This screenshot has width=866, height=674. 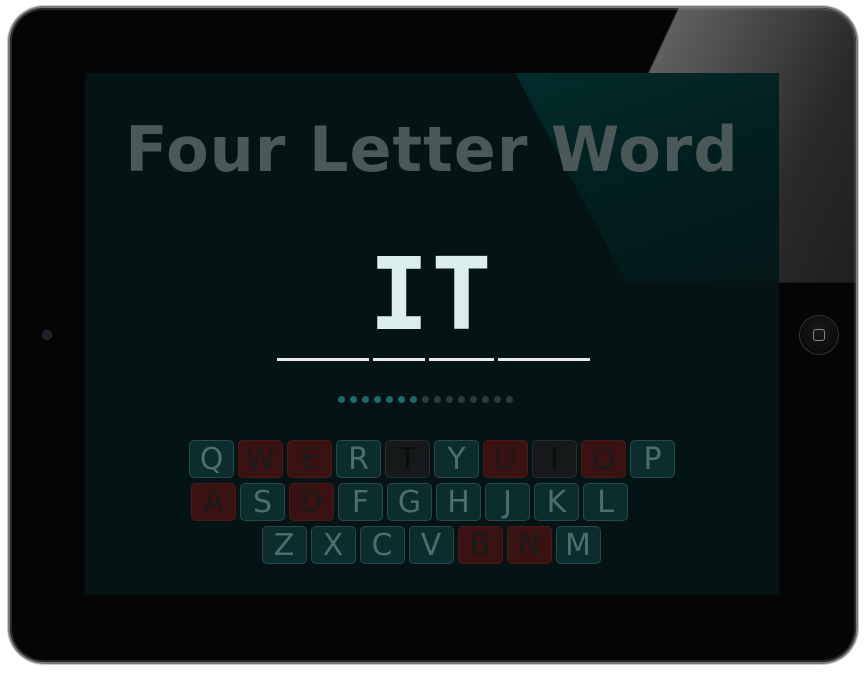 What do you see at coordinates (458, 502) in the screenshot?
I see `key-h: H` at bounding box center [458, 502].